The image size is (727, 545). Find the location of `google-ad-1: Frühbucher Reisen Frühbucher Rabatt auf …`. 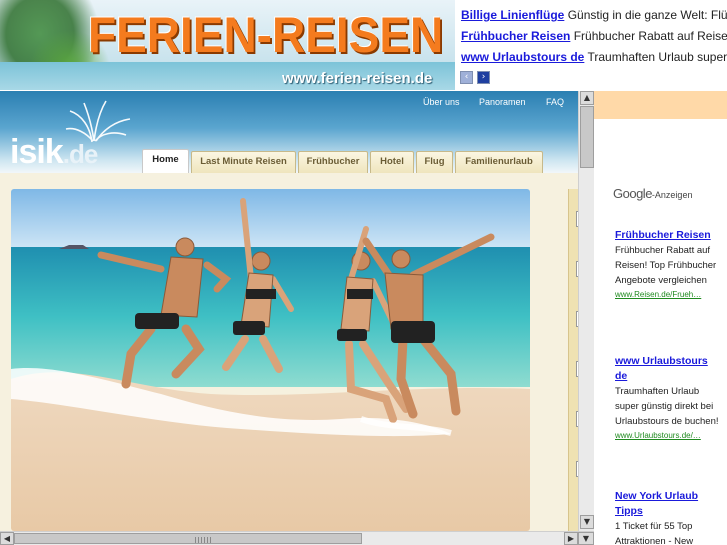

google-ad-1: Frühbucher Reisen Frühbucher Rabatt auf … is located at coordinates (668, 264).